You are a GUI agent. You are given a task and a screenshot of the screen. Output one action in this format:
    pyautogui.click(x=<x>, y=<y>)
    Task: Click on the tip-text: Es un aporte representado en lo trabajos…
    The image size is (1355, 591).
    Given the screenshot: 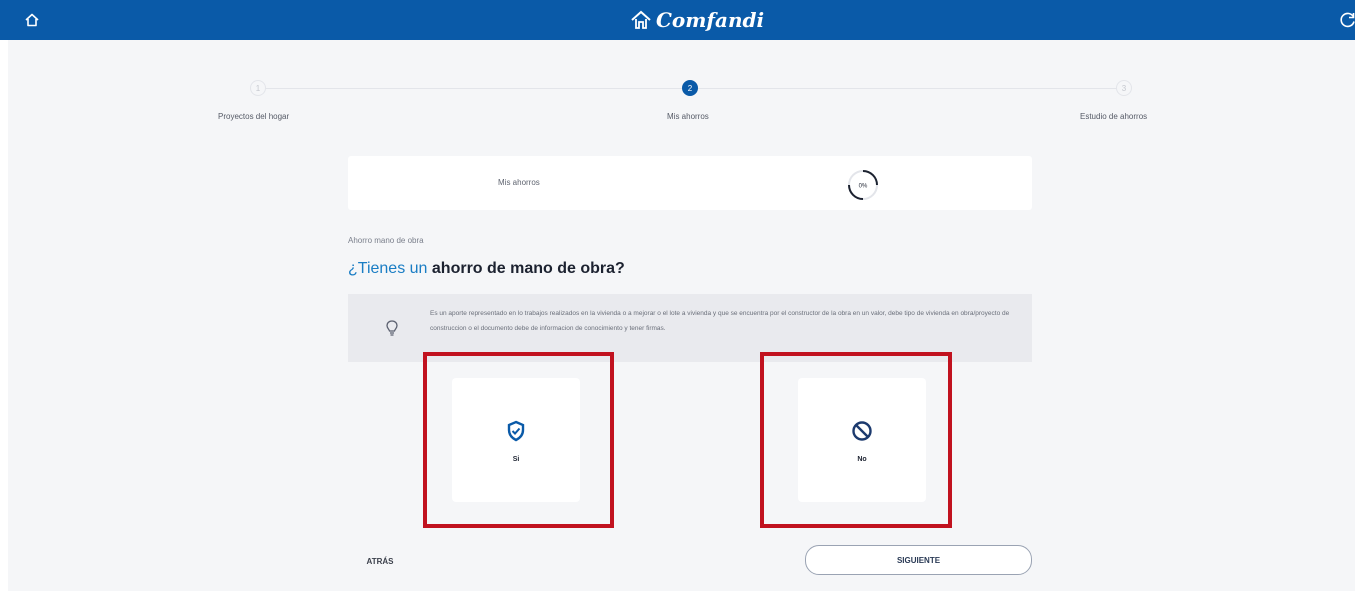 What is the action you would take?
    pyautogui.click(x=720, y=321)
    